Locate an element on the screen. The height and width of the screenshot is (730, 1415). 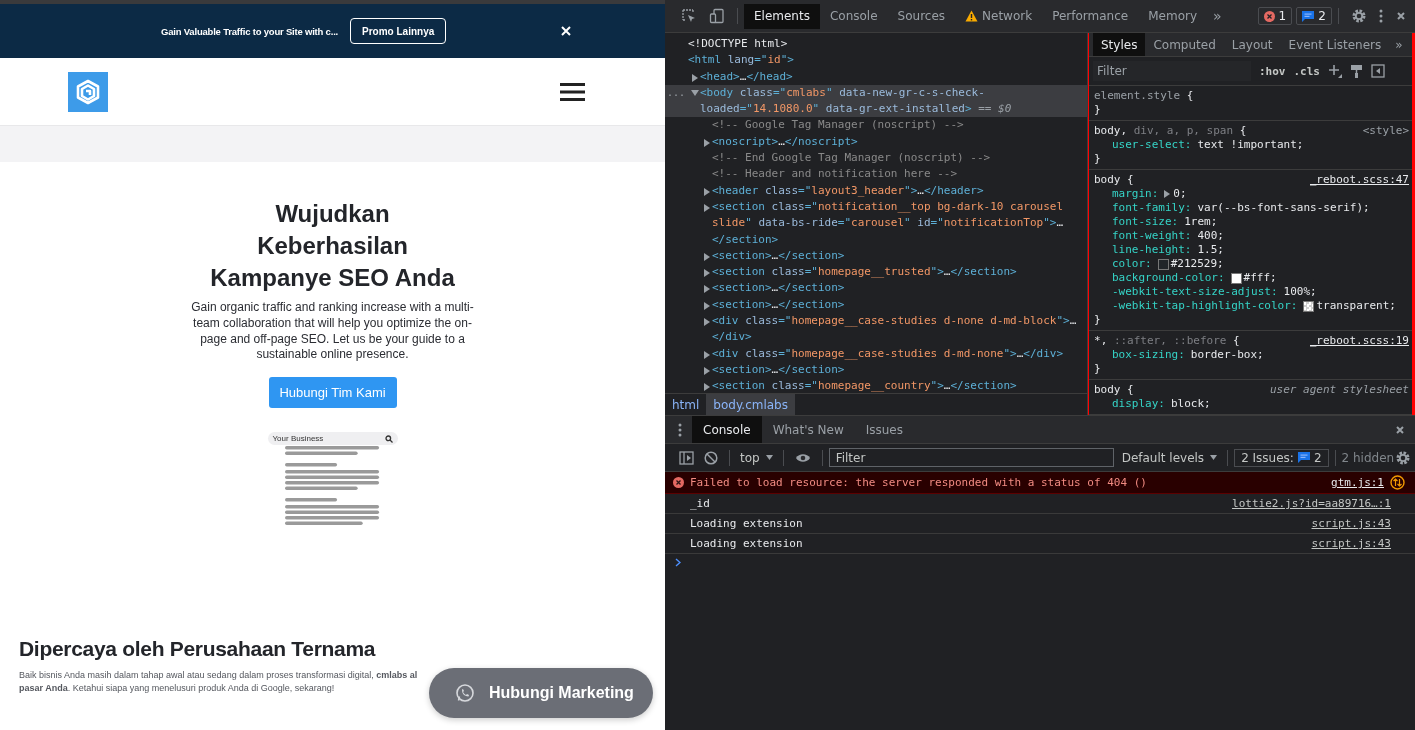
tree-row: ... <body class="cmlabs" data-new-gr-c-s-check-loaded="14.1080.0" data-gr-ext-installed> == $0 is located at coordinates (876, 101).